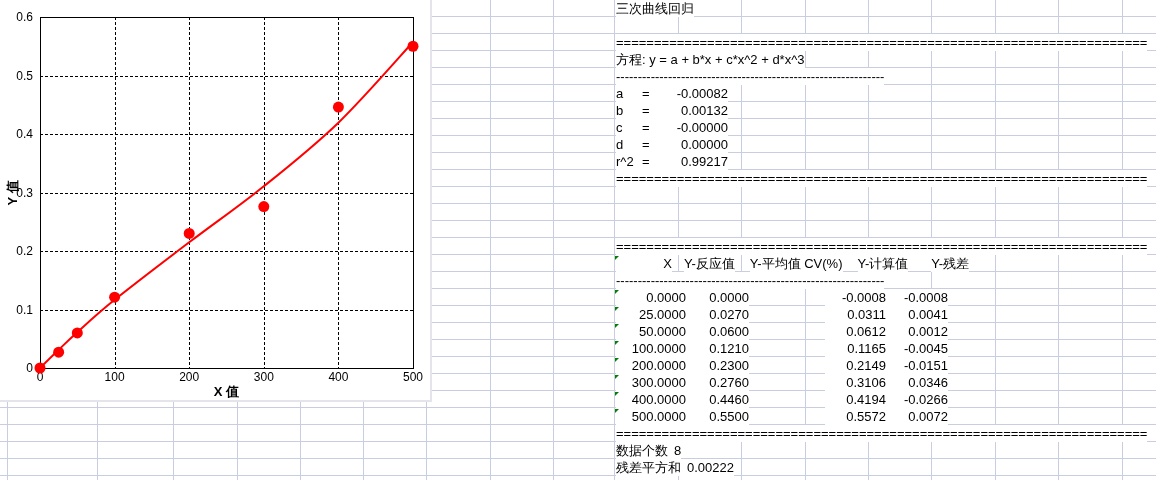 The height and width of the screenshot is (480, 1156). What do you see at coordinates (189, 377) in the screenshot?
I see `tick-label: 200` at bounding box center [189, 377].